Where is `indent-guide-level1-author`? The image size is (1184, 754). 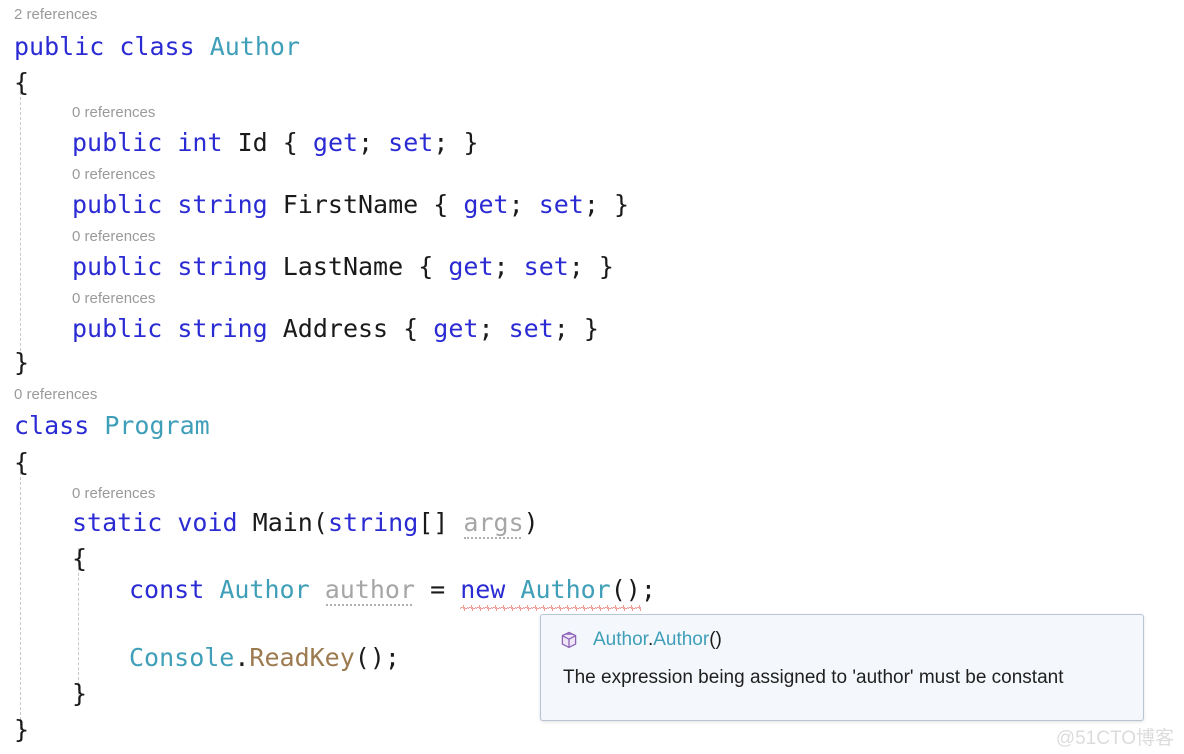
indent-guide-level1-author is located at coordinates (20, 224).